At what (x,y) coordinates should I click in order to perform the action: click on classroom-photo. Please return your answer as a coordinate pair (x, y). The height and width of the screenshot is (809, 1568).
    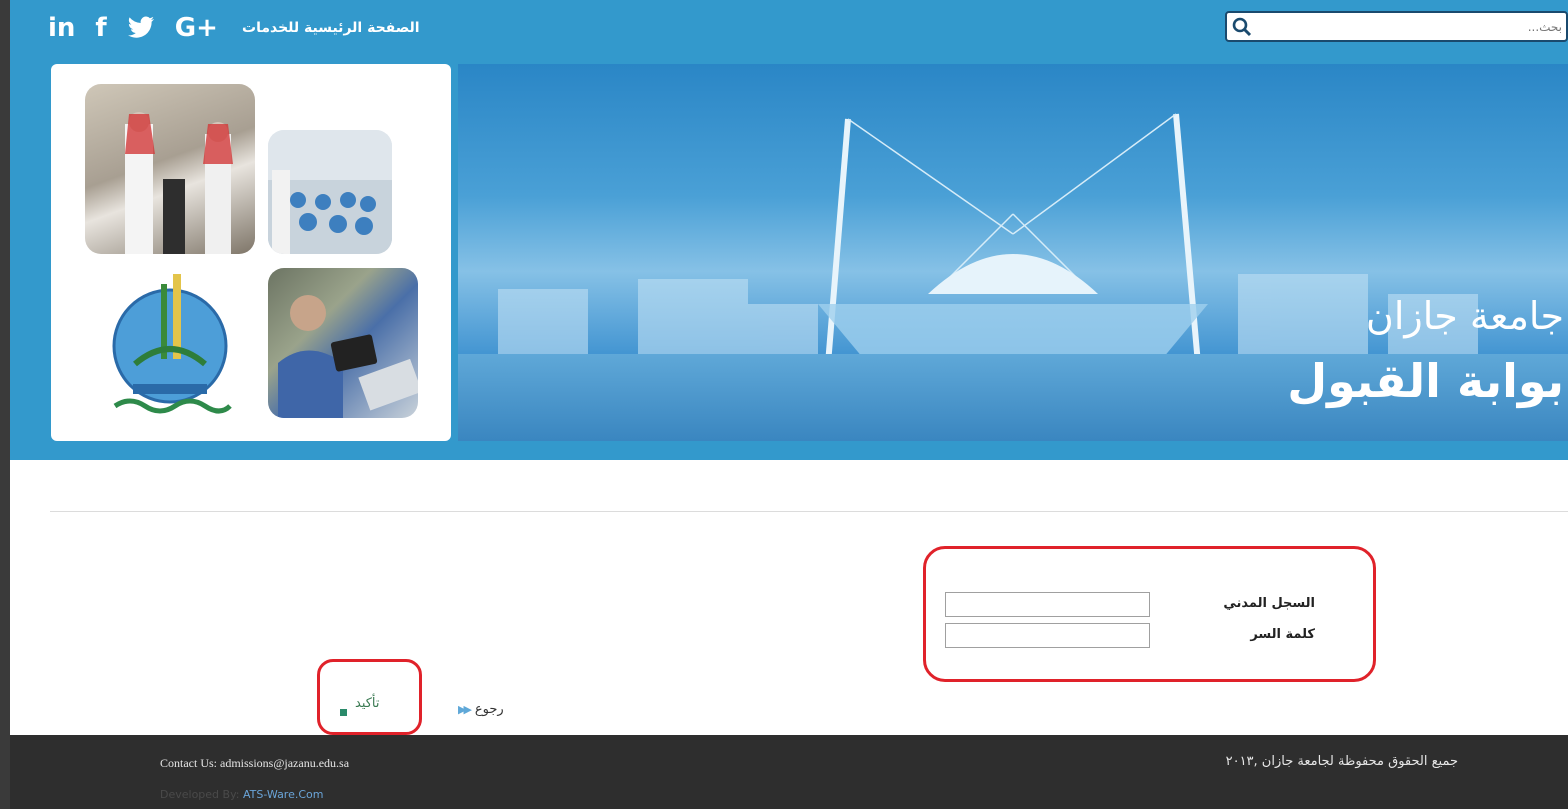
    Looking at the image, I should click on (330, 192).